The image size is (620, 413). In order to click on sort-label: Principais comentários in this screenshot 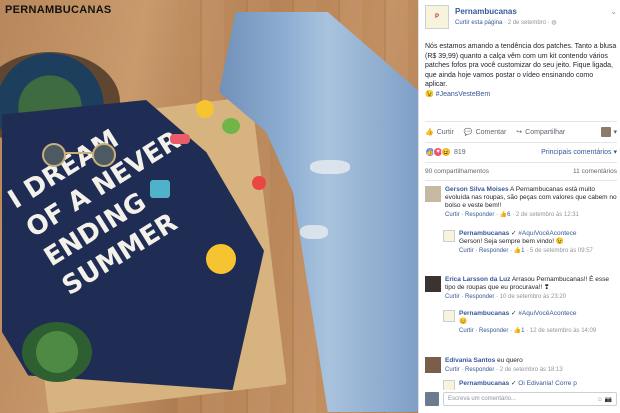, I will do `click(576, 152)`.